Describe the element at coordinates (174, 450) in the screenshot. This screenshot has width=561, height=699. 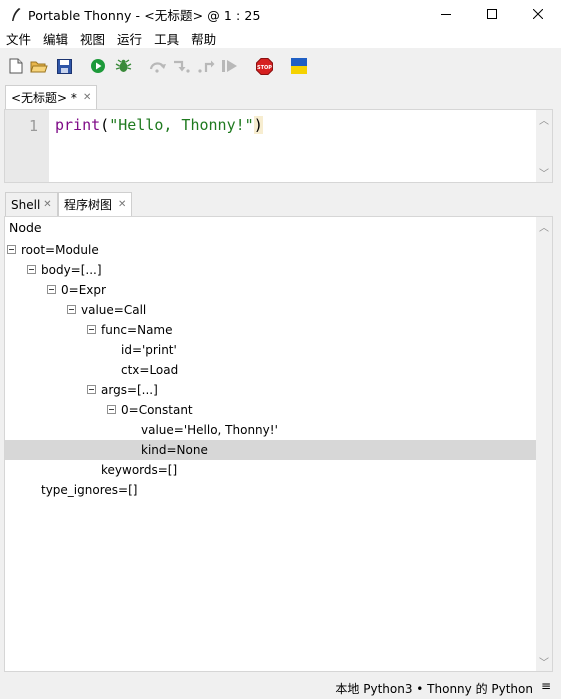
I see `tree-node-label: kind=None` at that location.